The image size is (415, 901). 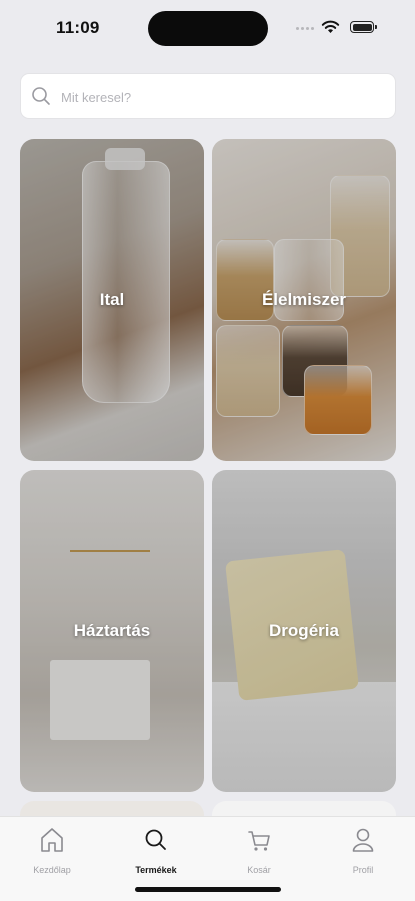 What do you see at coordinates (208, 889) in the screenshot?
I see `home-indicator` at bounding box center [208, 889].